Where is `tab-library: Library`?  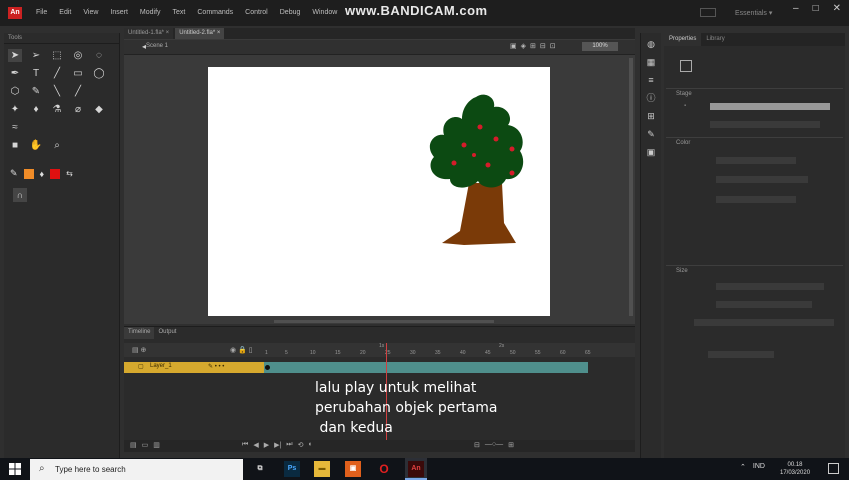 tab-library: Library is located at coordinates (715, 39).